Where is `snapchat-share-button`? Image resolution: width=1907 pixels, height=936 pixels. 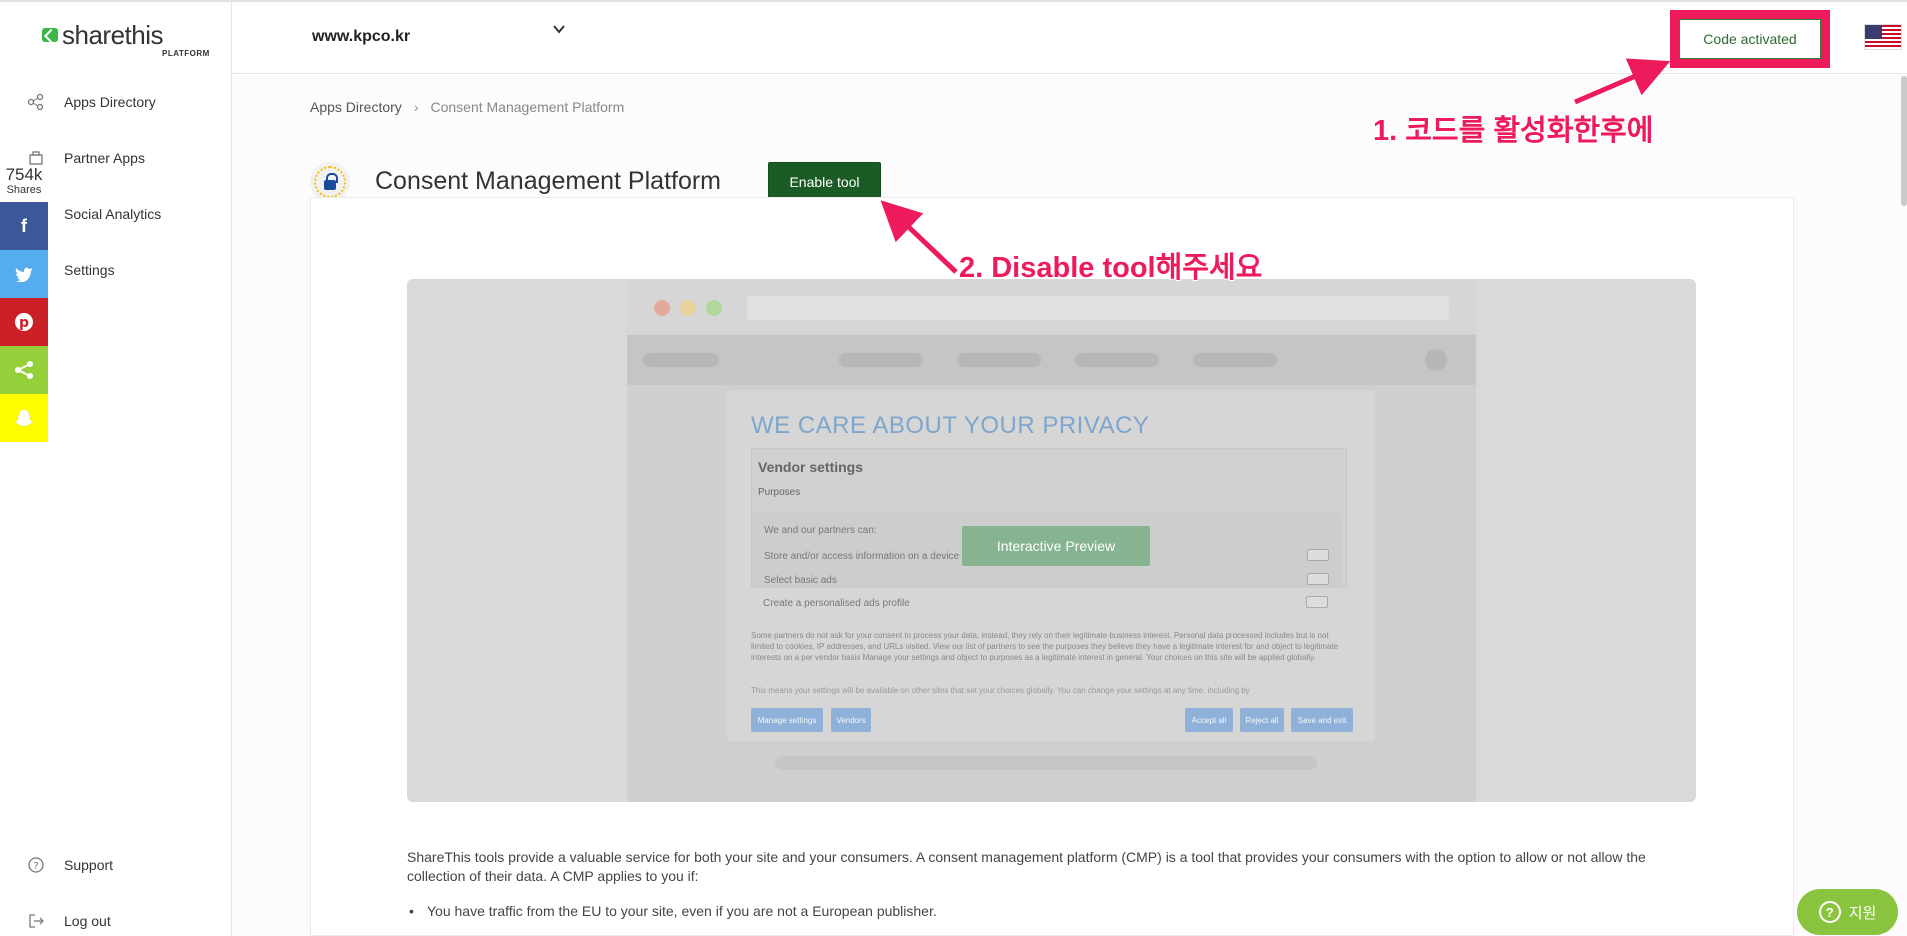 snapchat-share-button is located at coordinates (24, 418).